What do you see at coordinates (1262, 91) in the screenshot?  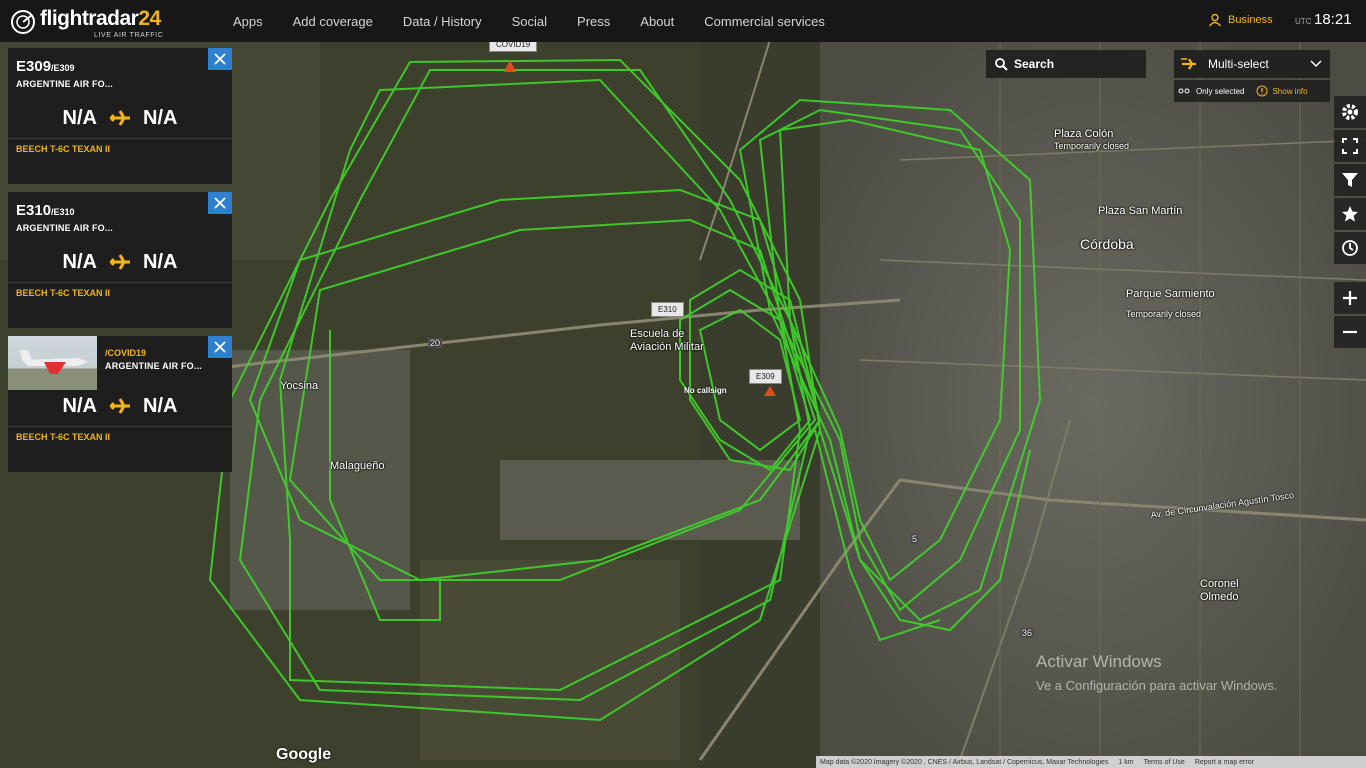 I see `info-icon` at bounding box center [1262, 91].